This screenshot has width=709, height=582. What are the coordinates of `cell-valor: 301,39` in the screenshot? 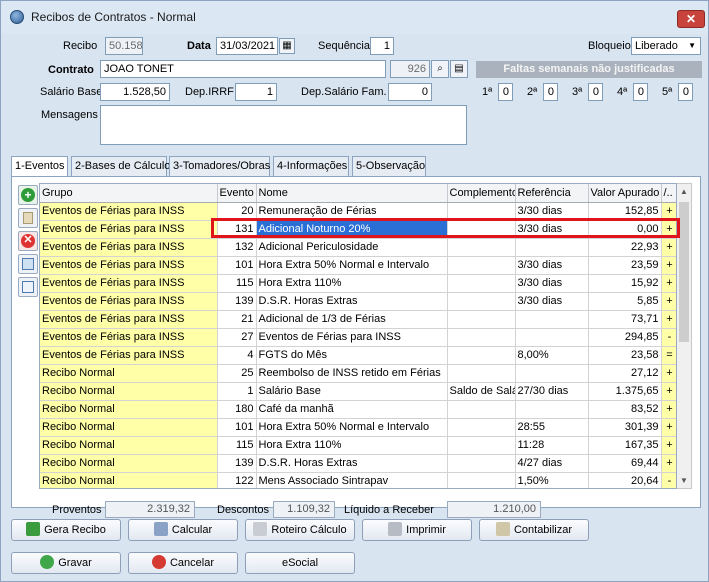 It's located at (625, 427).